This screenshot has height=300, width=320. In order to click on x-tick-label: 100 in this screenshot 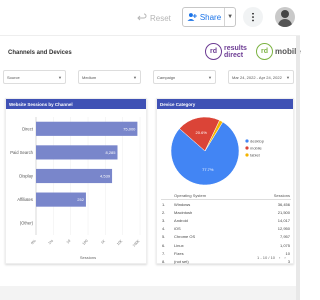, I will do `click(85, 242)`.